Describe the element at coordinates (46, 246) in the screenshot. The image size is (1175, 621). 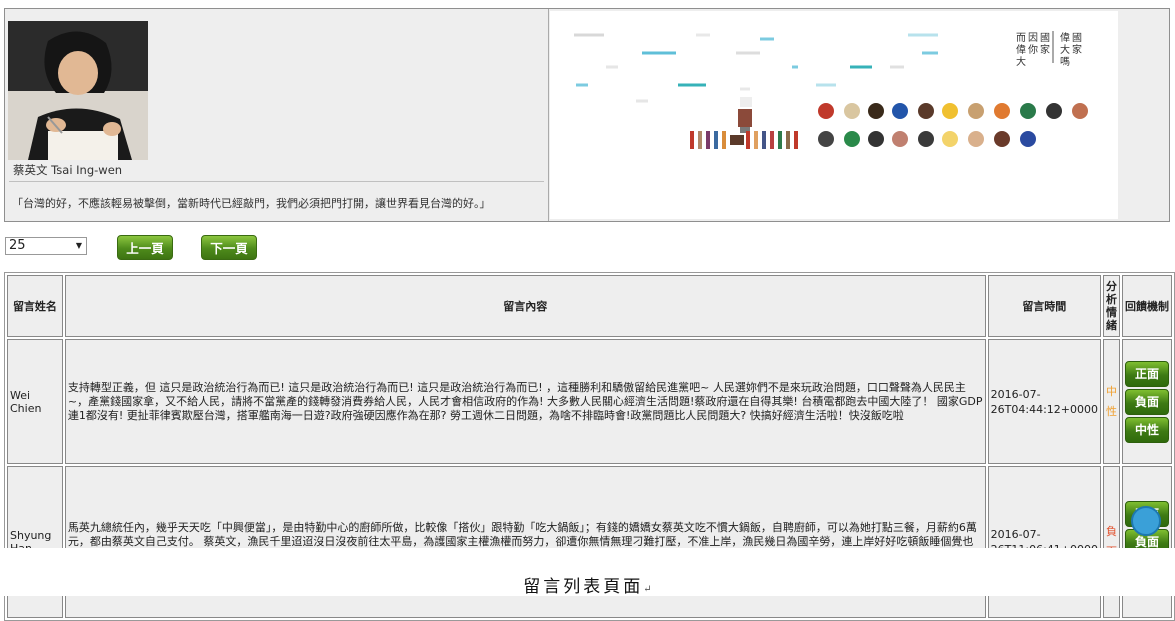
I see `per-page-select: 25 ▼` at that location.